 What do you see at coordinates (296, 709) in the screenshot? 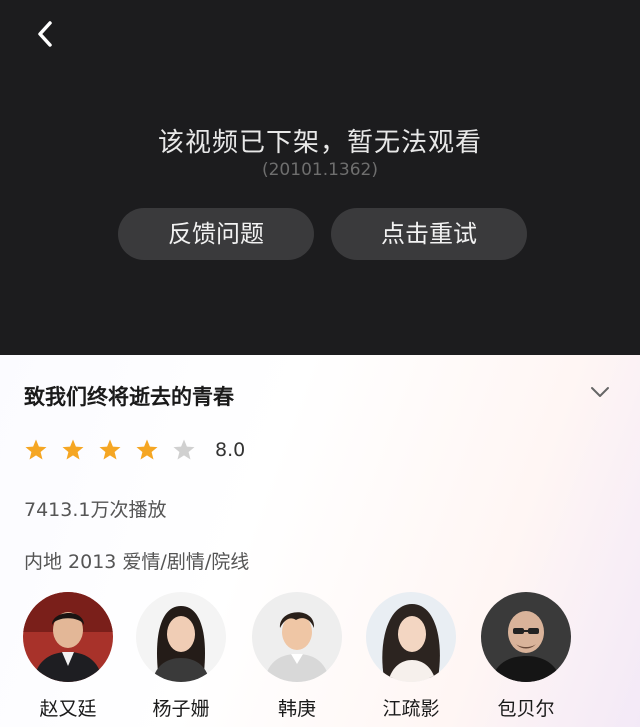
I see `cast-name: 韩庚` at bounding box center [296, 709].